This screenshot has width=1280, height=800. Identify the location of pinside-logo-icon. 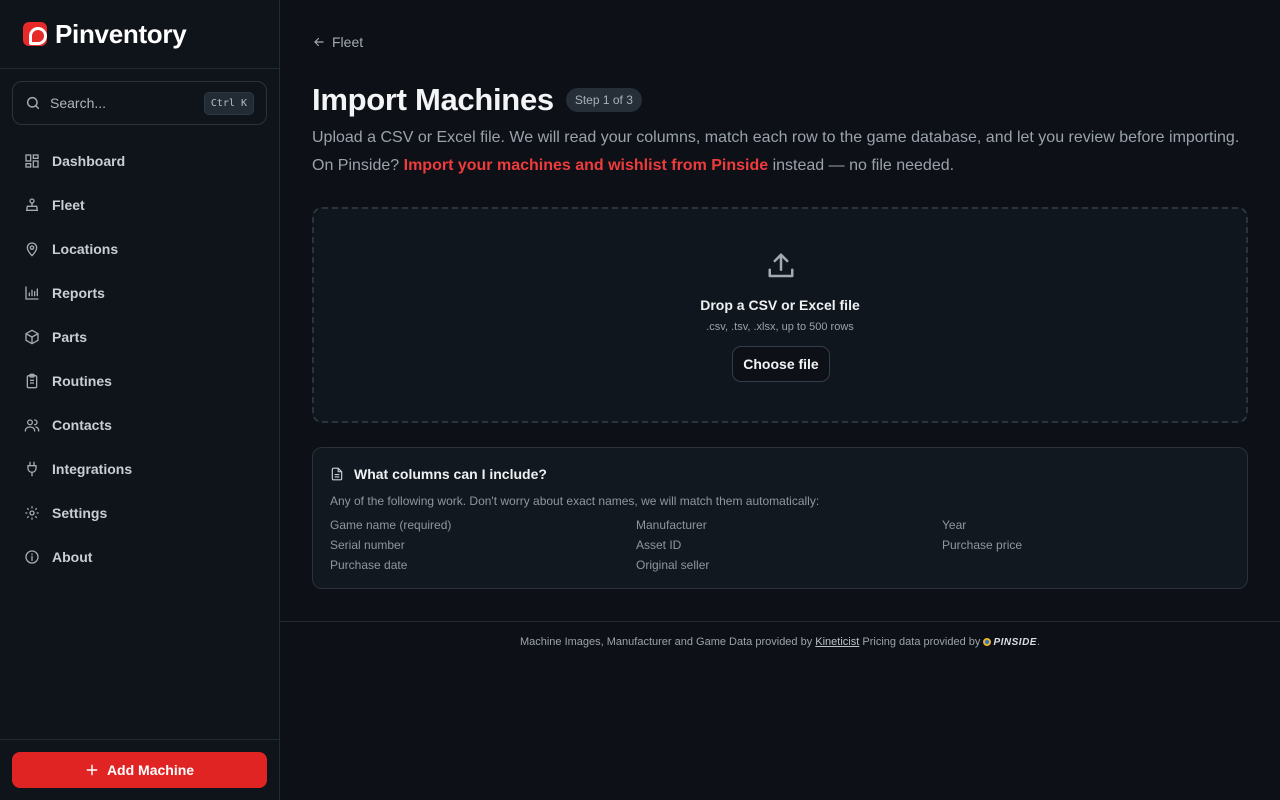
(987, 642).